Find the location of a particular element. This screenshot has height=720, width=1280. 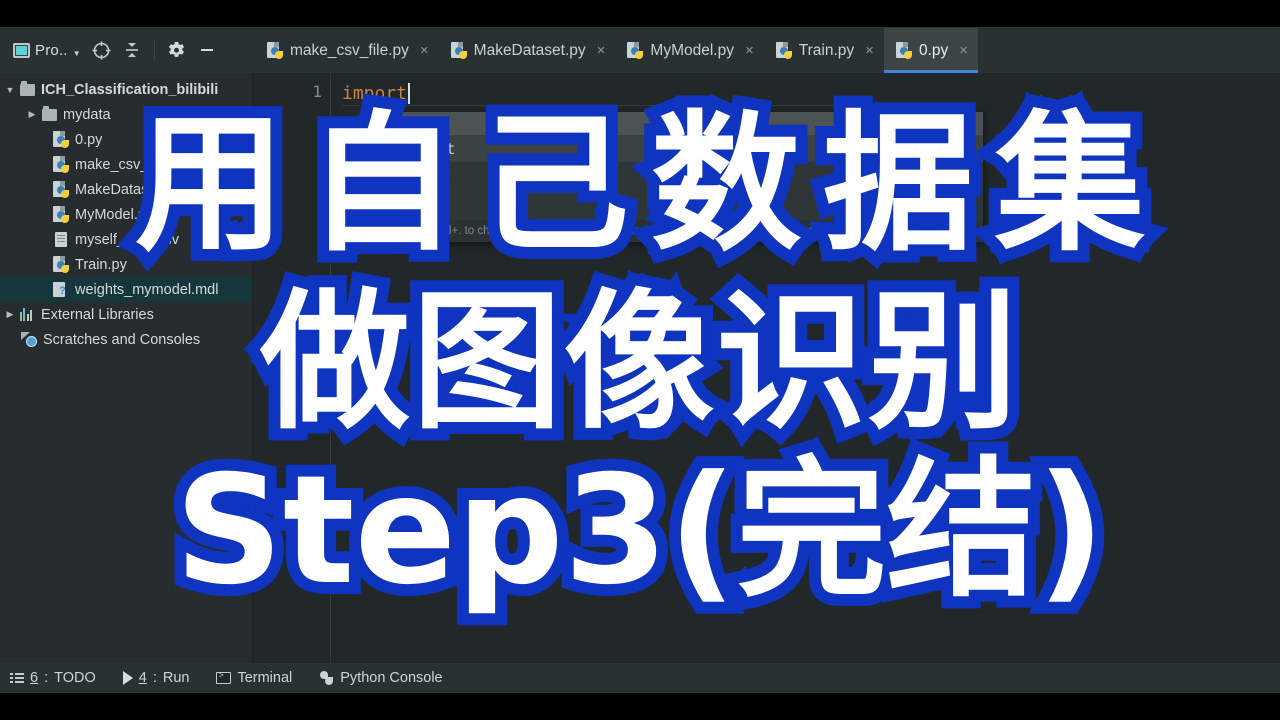

bottom-status-bar: 6 : TODO 4 : Run Terminal Python Console is located at coordinates (640, 678).